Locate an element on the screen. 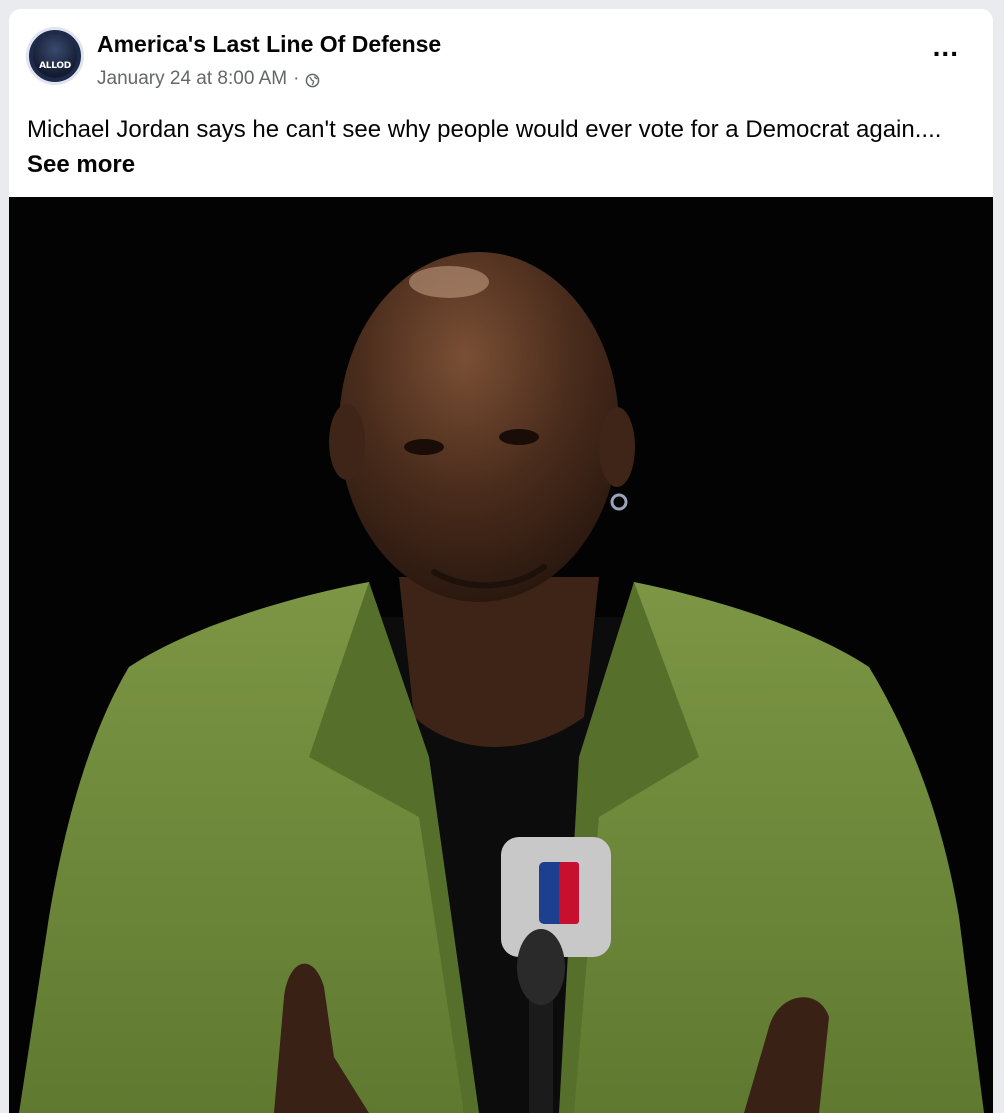  post-meta: January 24 at 8:00 AM · is located at coordinates (208, 79).